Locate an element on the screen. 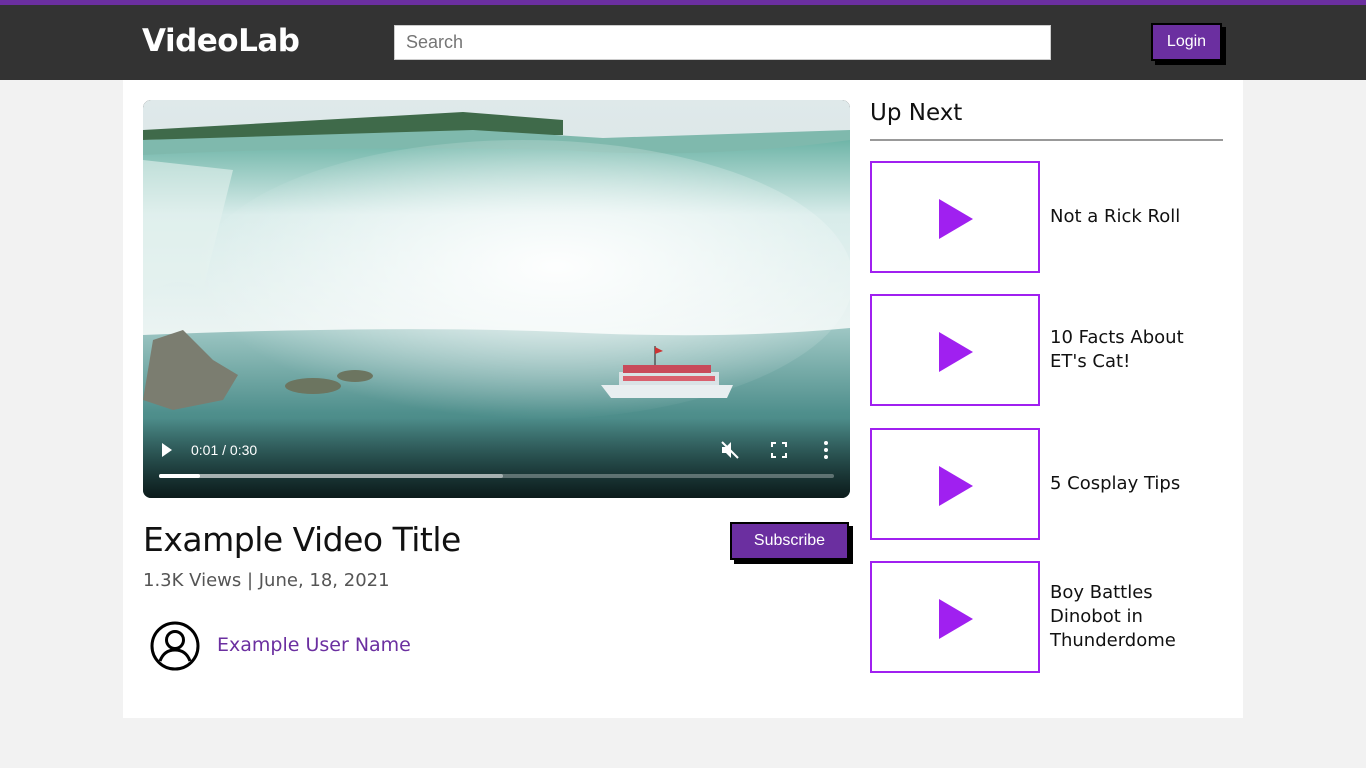 This screenshot has height=768, width=1366. user-avatar-icon is located at coordinates (175, 646).